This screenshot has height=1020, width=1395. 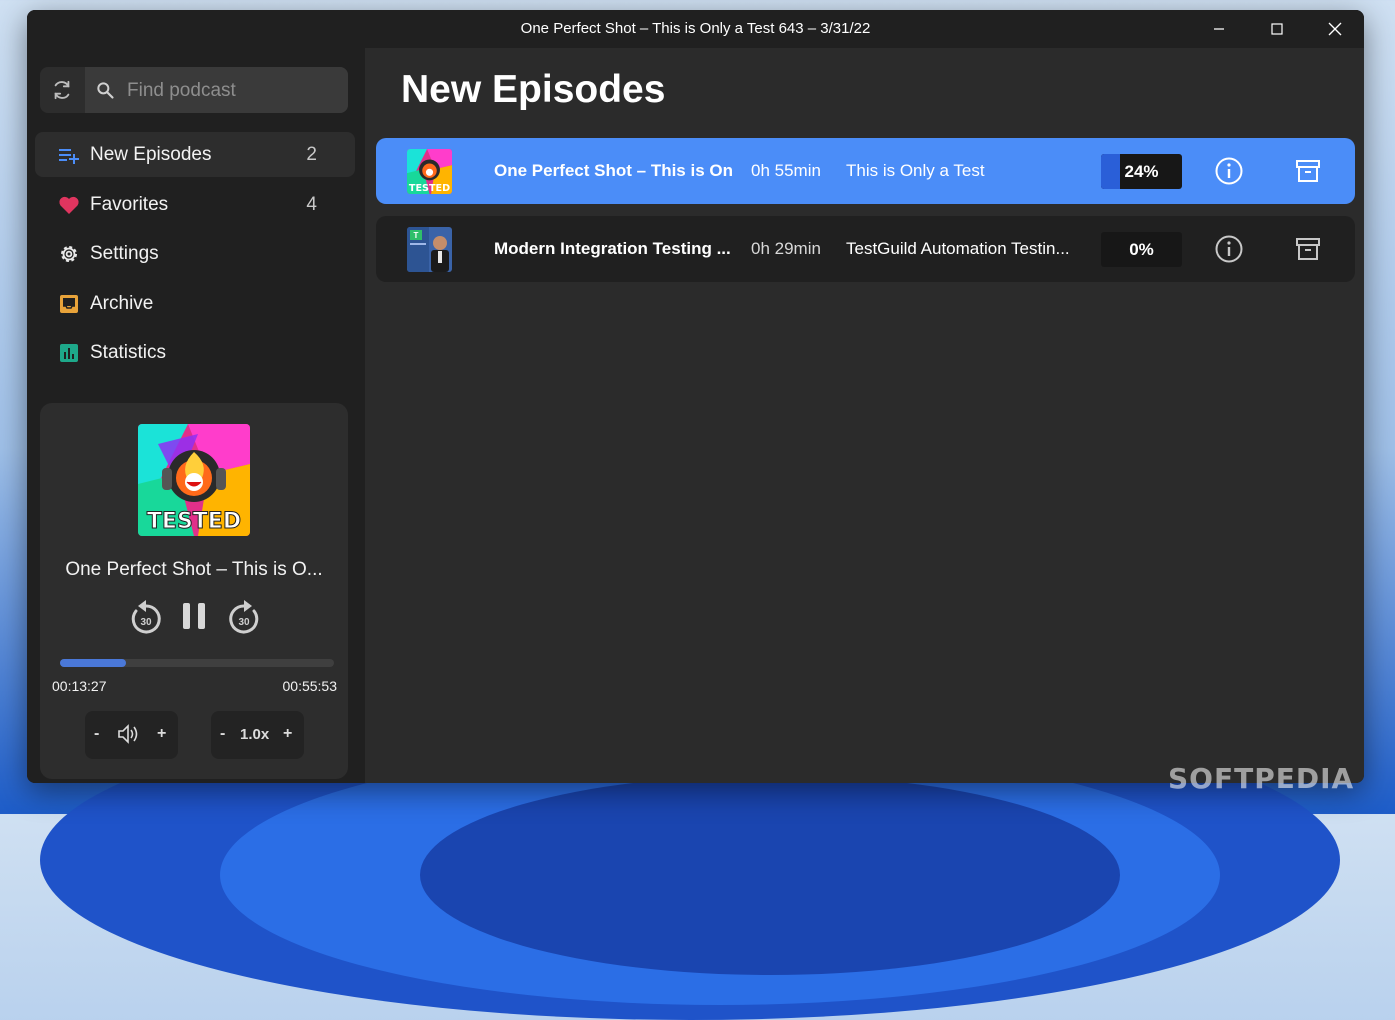 I want to click on sidebar-item-new-episodes: New Episodes 2, so click(x=195, y=154).